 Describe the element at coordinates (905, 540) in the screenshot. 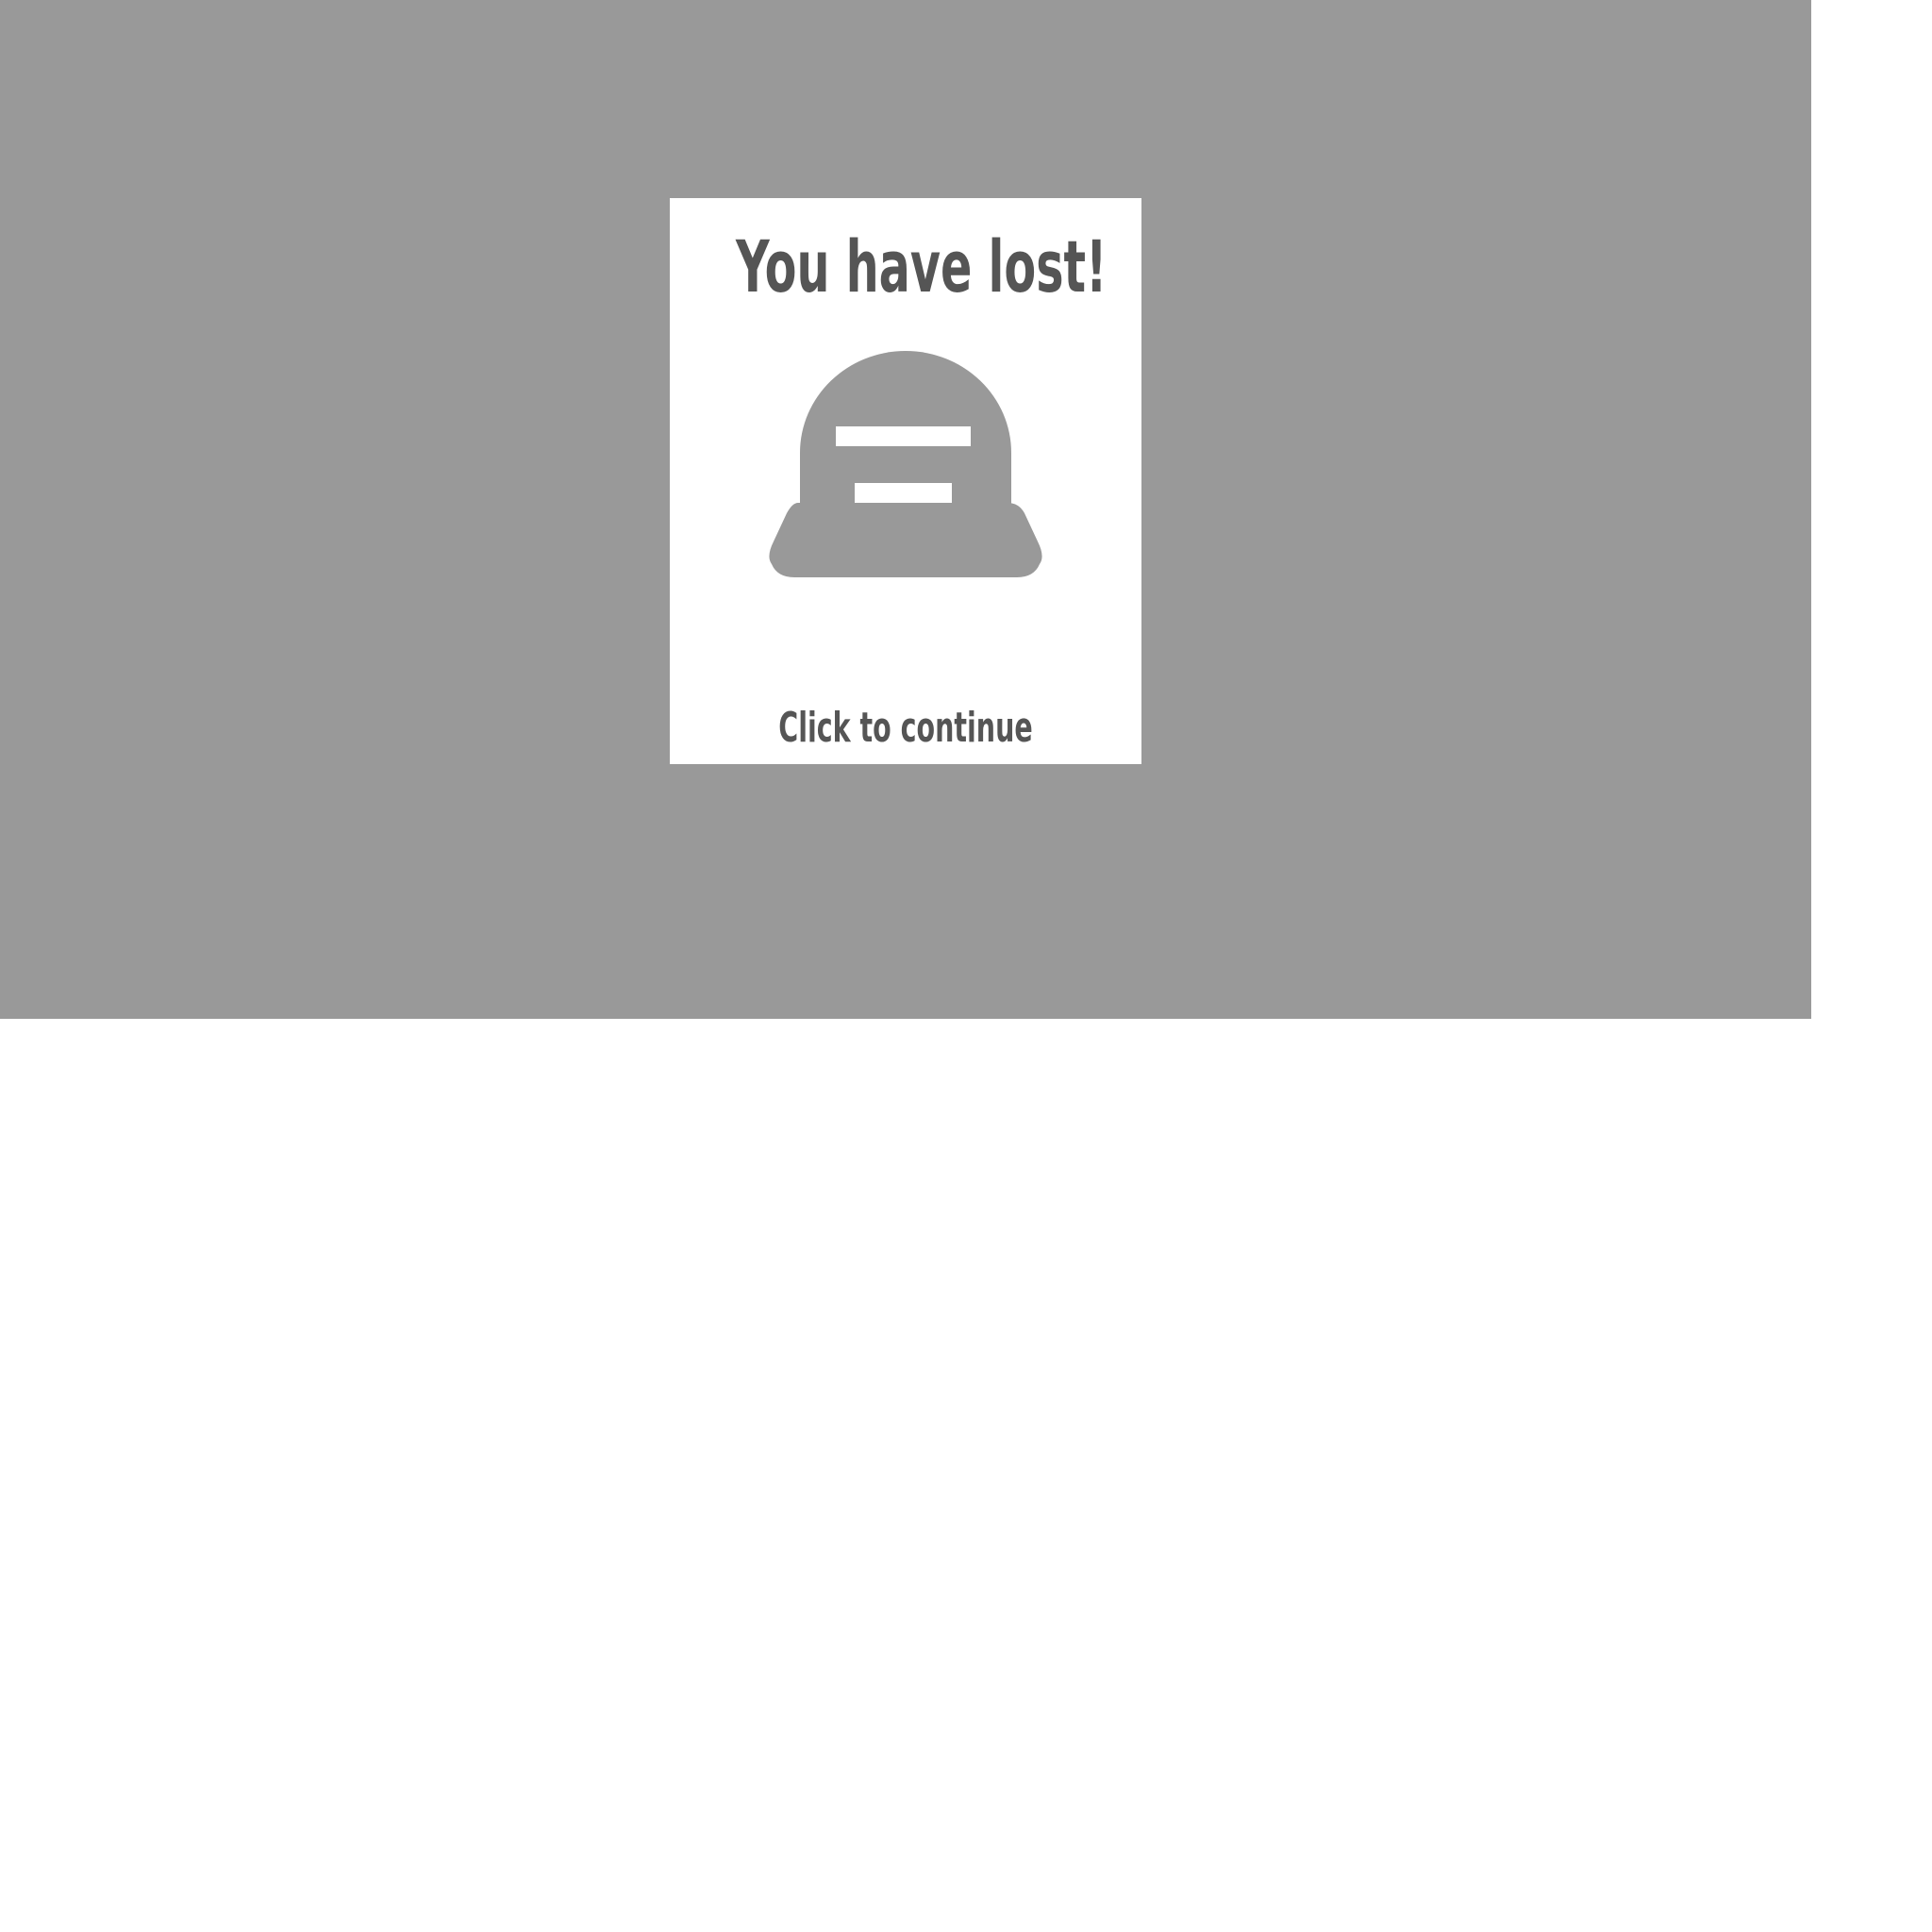

I see `tombstone-base` at that location.